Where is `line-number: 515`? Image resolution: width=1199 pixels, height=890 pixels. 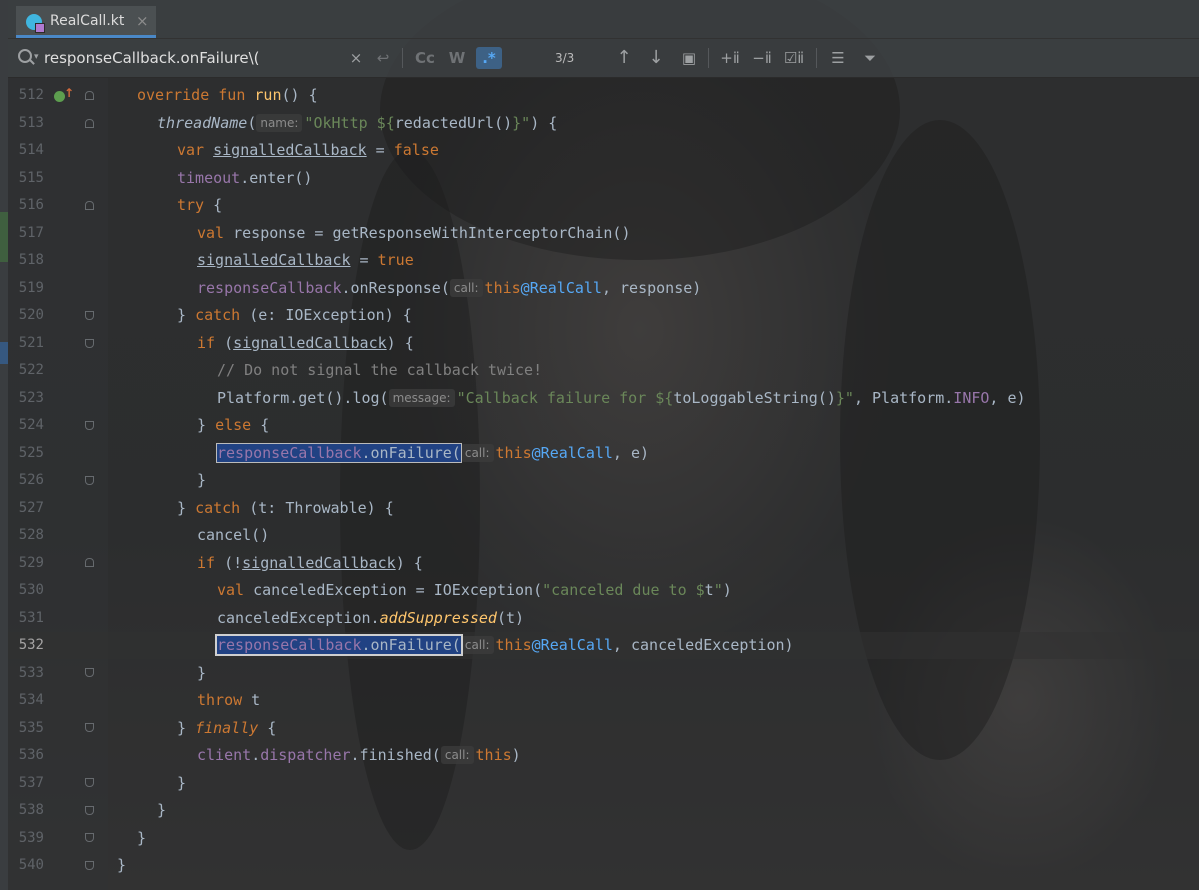
line-number: 515 is located at coordinates (31, 177).